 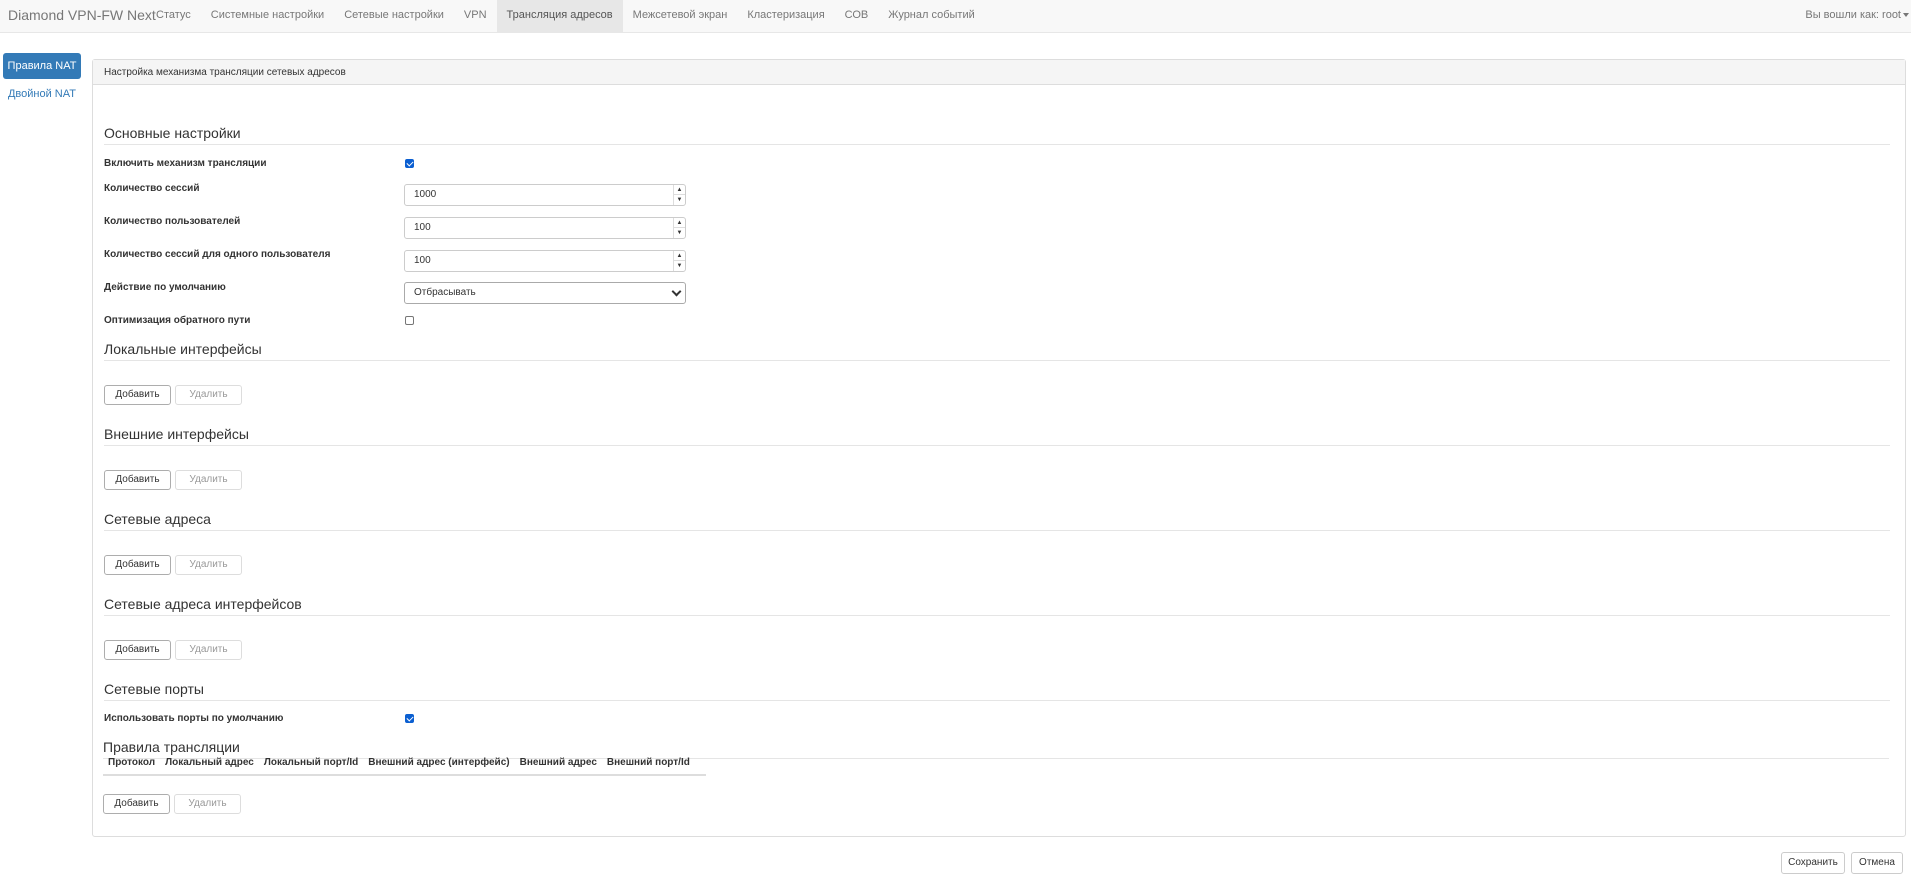 I want to click on nav-item-system-settings: Системные настройки, so click(x=267, y=15).